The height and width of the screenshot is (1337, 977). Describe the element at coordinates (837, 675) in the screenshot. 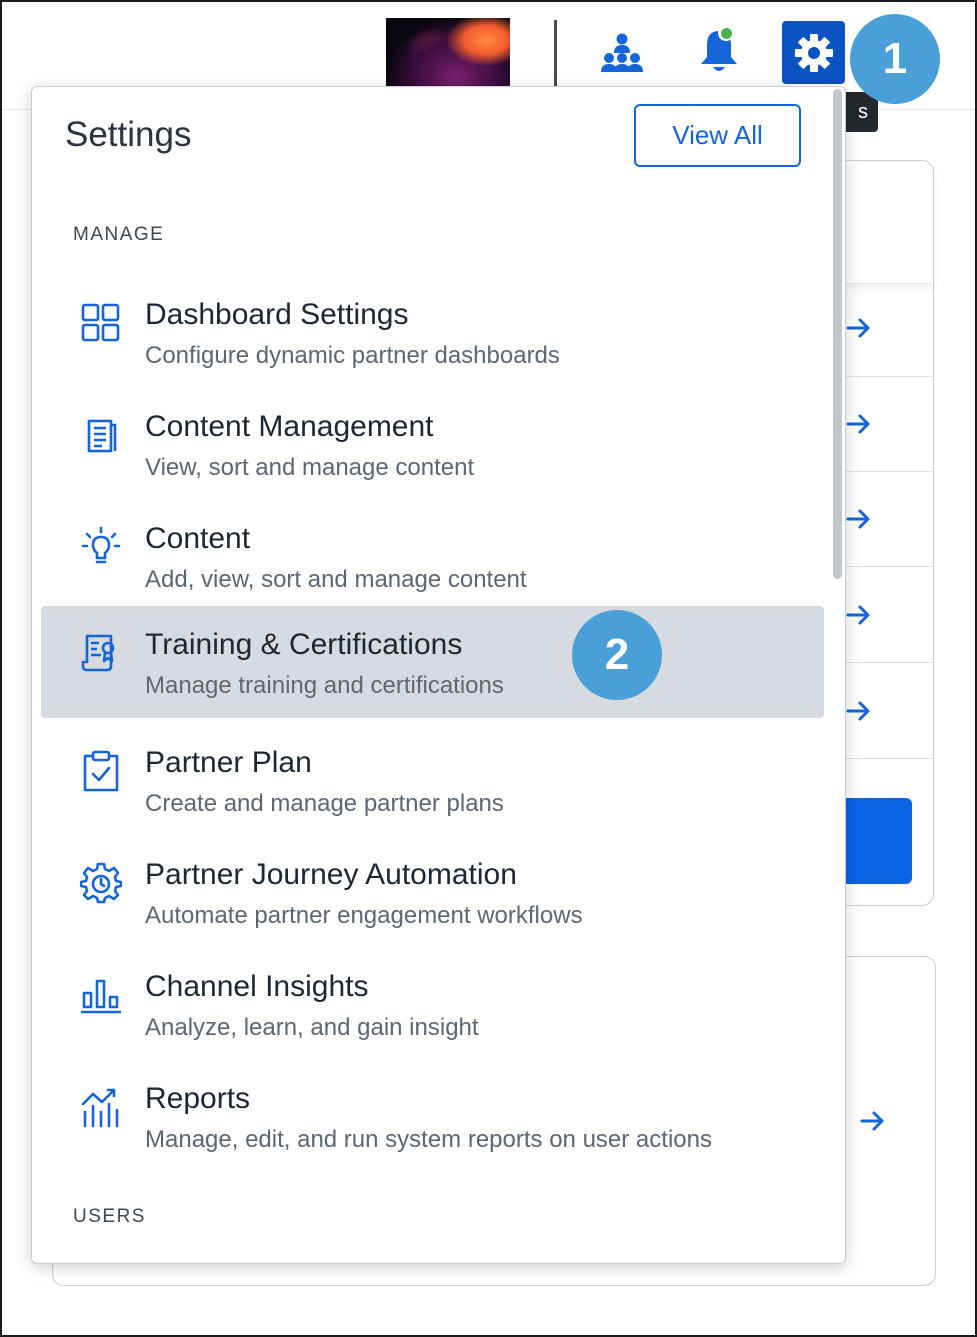

I see `dropdown-scrollbar` at that location.